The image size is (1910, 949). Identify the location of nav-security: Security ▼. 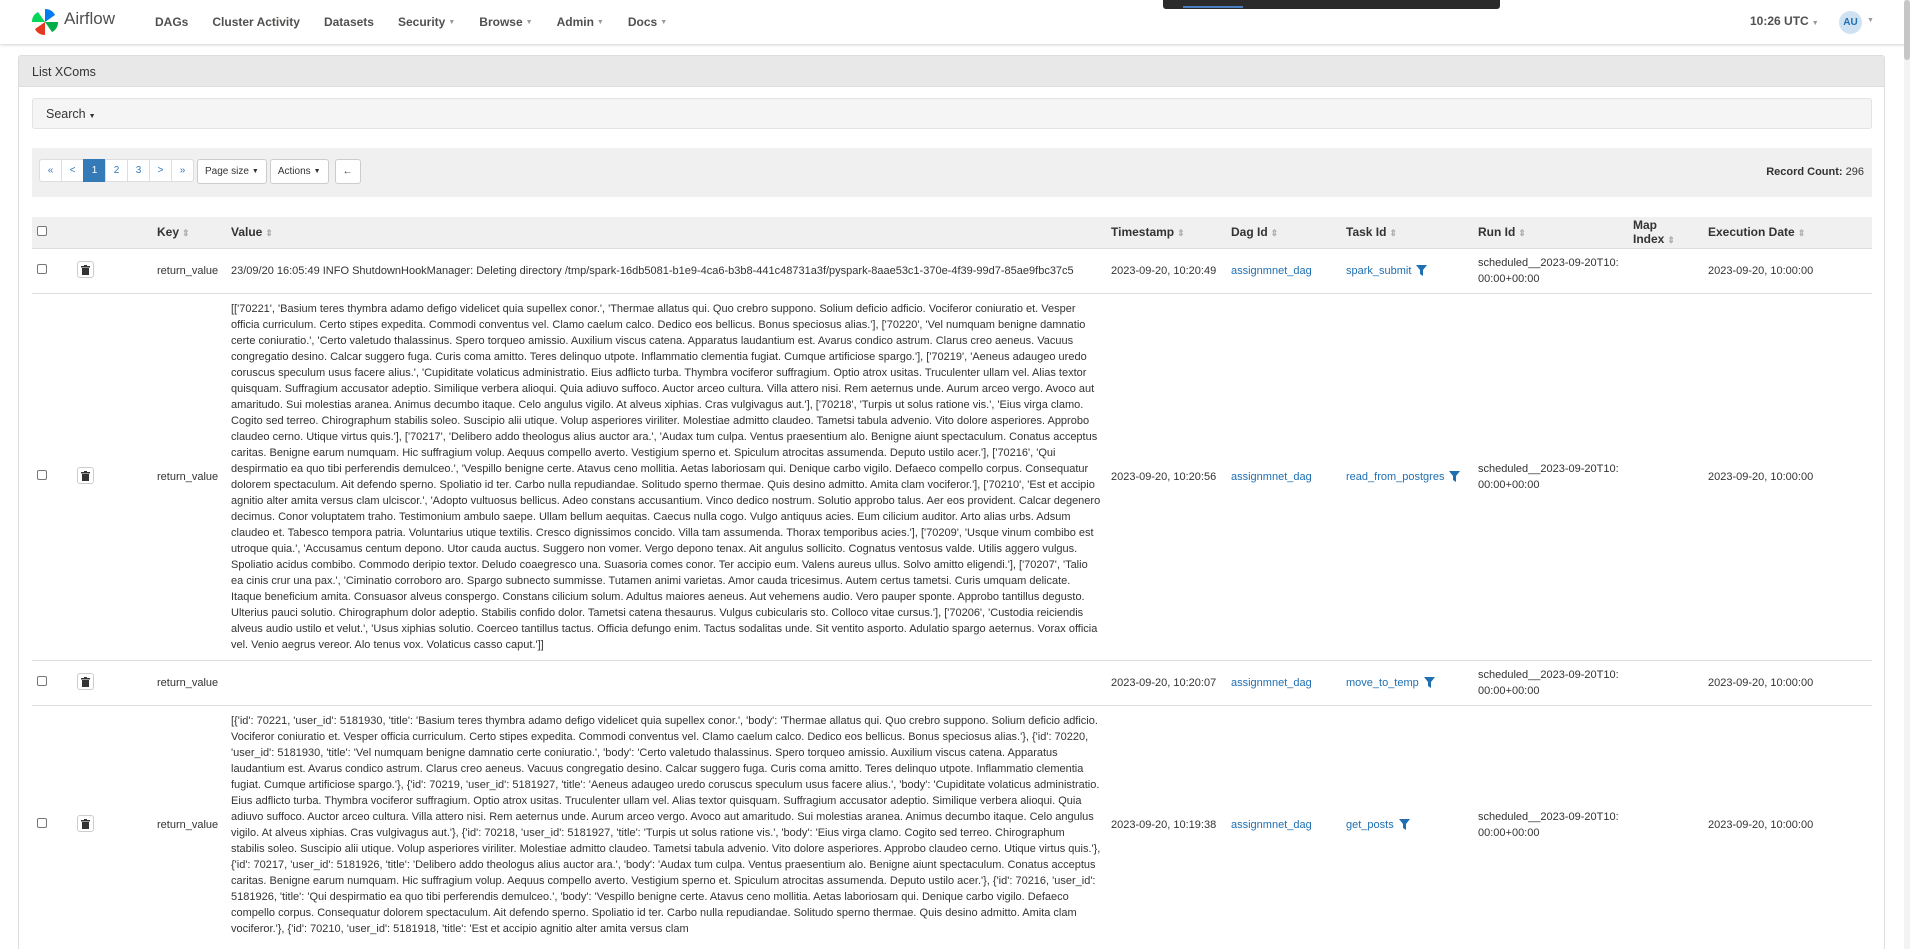
(426, 22).